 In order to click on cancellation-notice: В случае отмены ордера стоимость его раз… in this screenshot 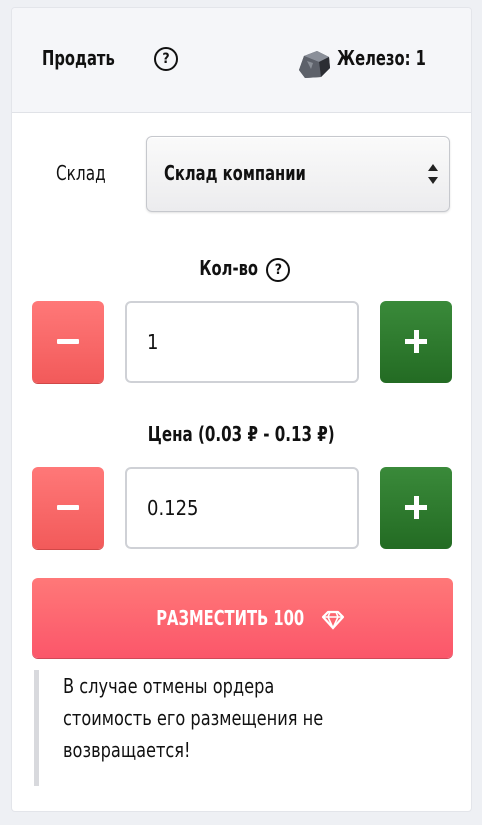, I will do `click(234, 728)`.